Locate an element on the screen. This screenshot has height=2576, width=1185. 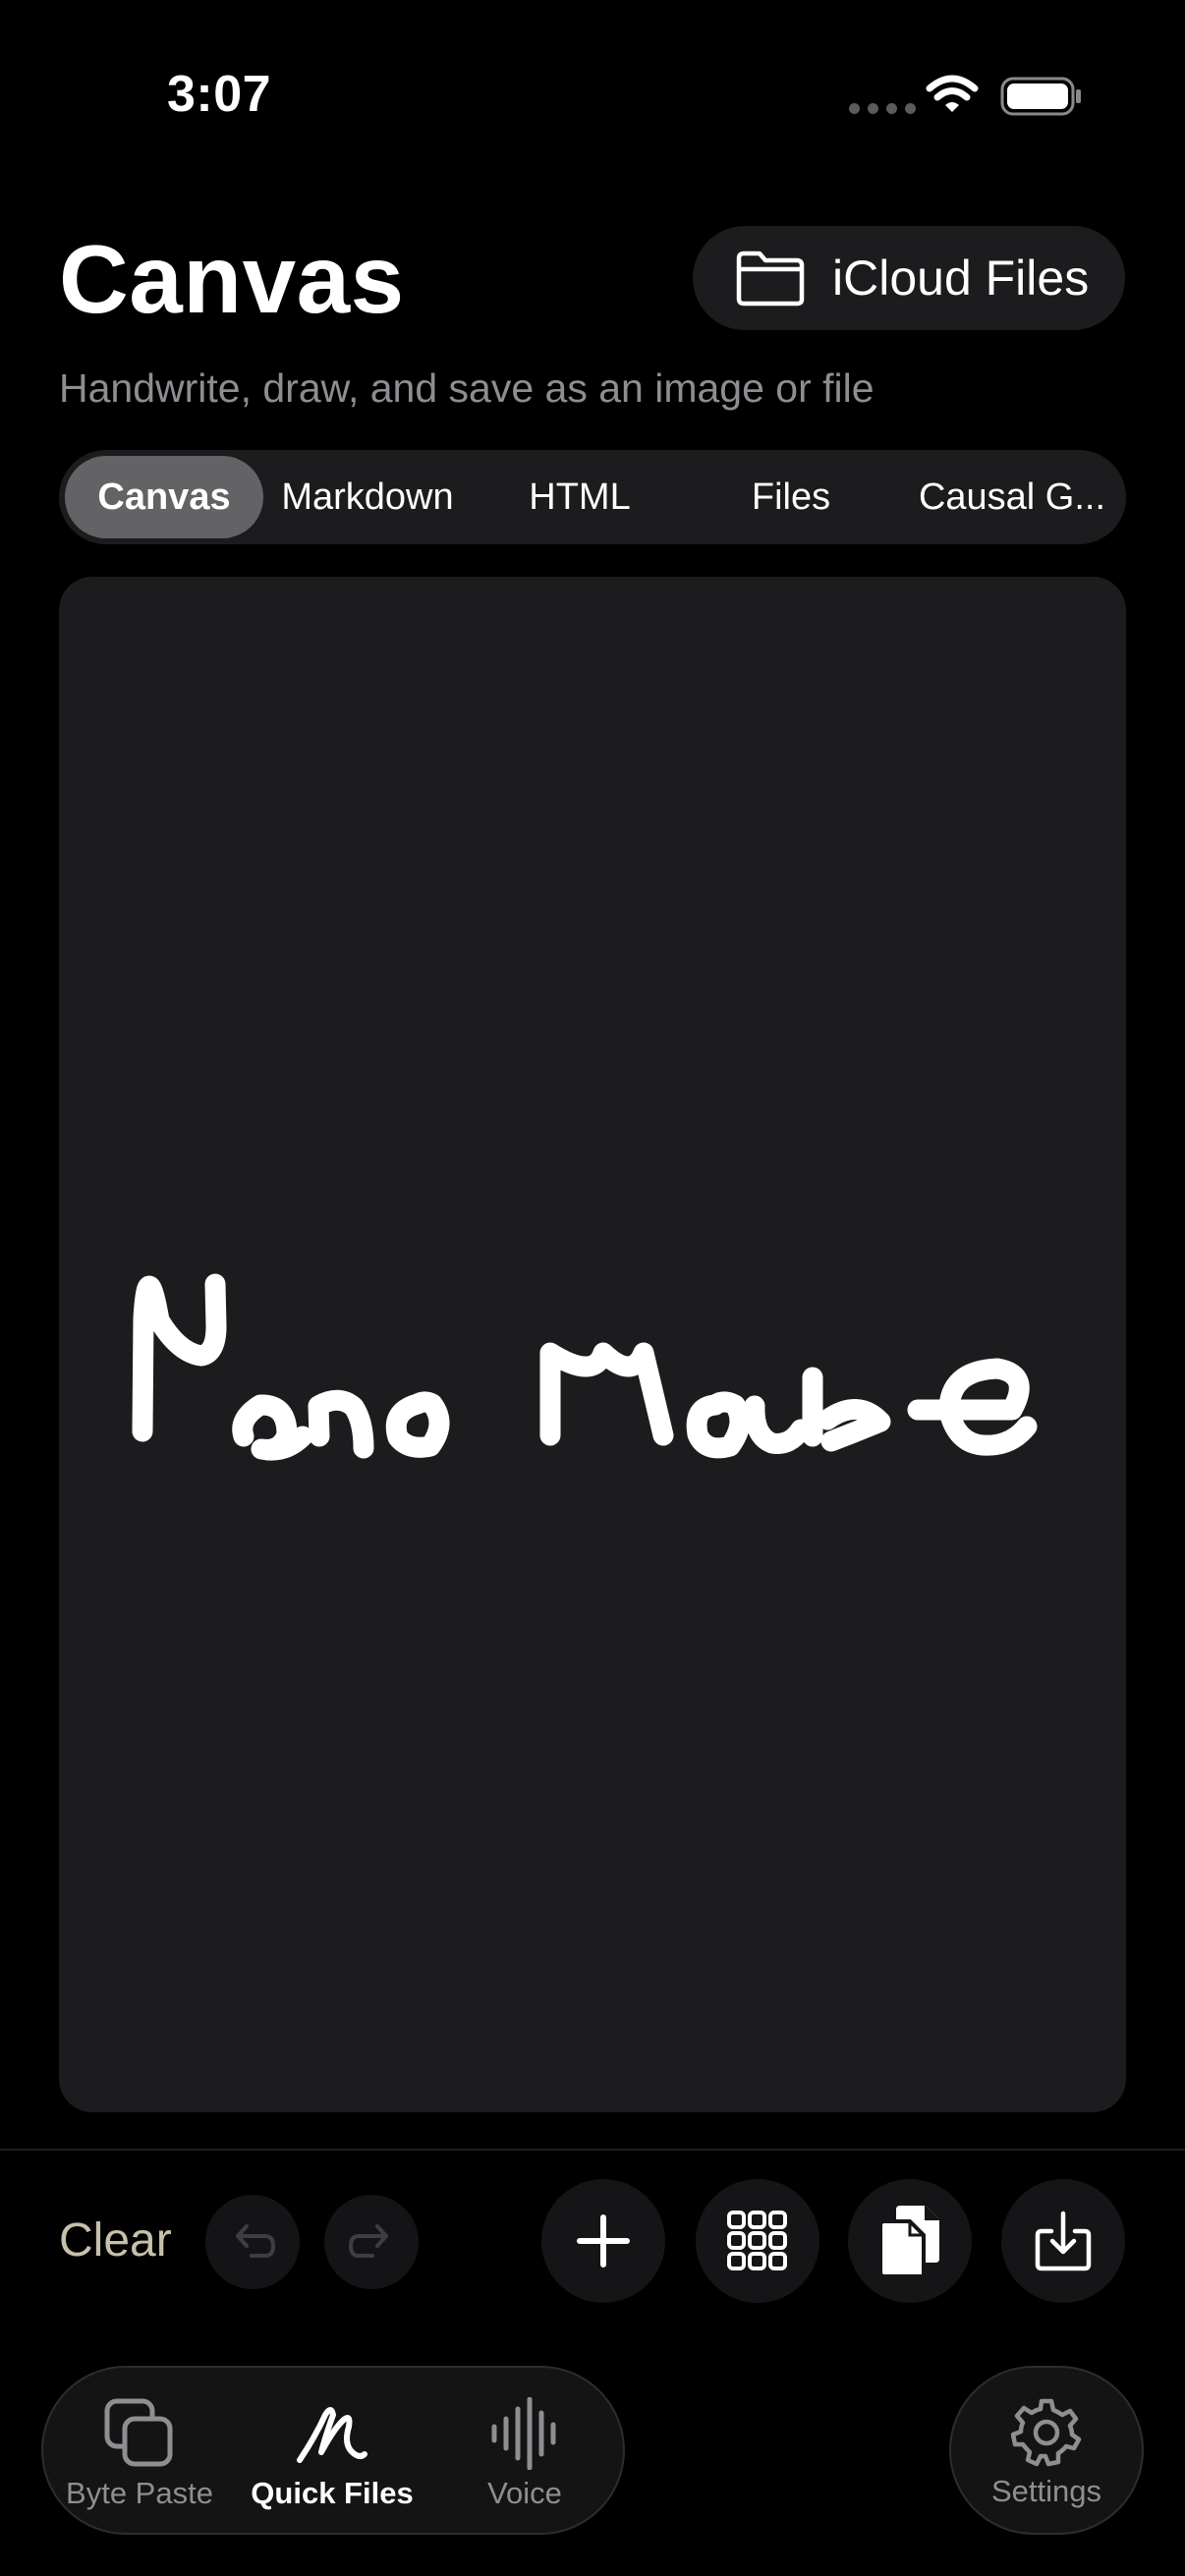
battery-icon is located at coordinates (1041, 96).